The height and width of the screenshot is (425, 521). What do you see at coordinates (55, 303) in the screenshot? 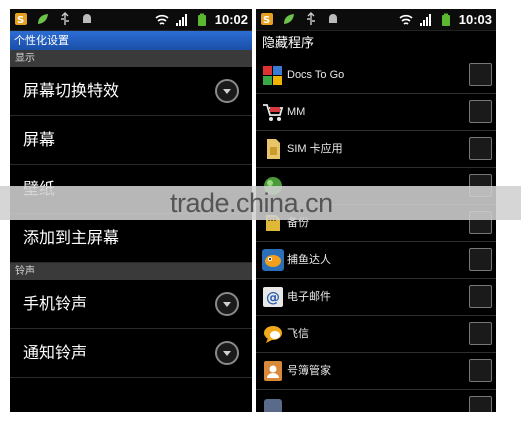
I see `pref-label: 手机铃声` at bounding box center [55, 303].